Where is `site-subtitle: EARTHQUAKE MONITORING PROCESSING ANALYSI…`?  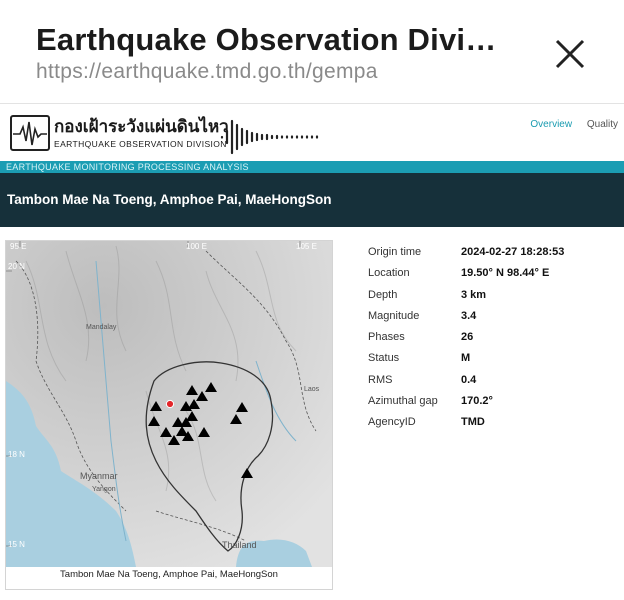 site-subtitle: EARTHQUAKE MONITORING PROCESSING ANALYSI… is located at coordinates (312, 167).